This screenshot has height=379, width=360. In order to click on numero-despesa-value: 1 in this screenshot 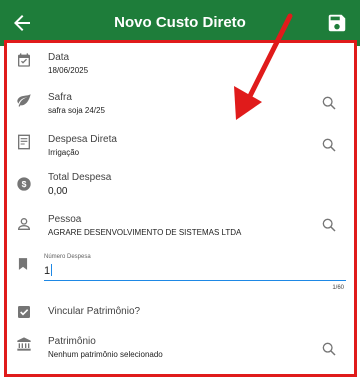, I will do `click(47, 271)`.